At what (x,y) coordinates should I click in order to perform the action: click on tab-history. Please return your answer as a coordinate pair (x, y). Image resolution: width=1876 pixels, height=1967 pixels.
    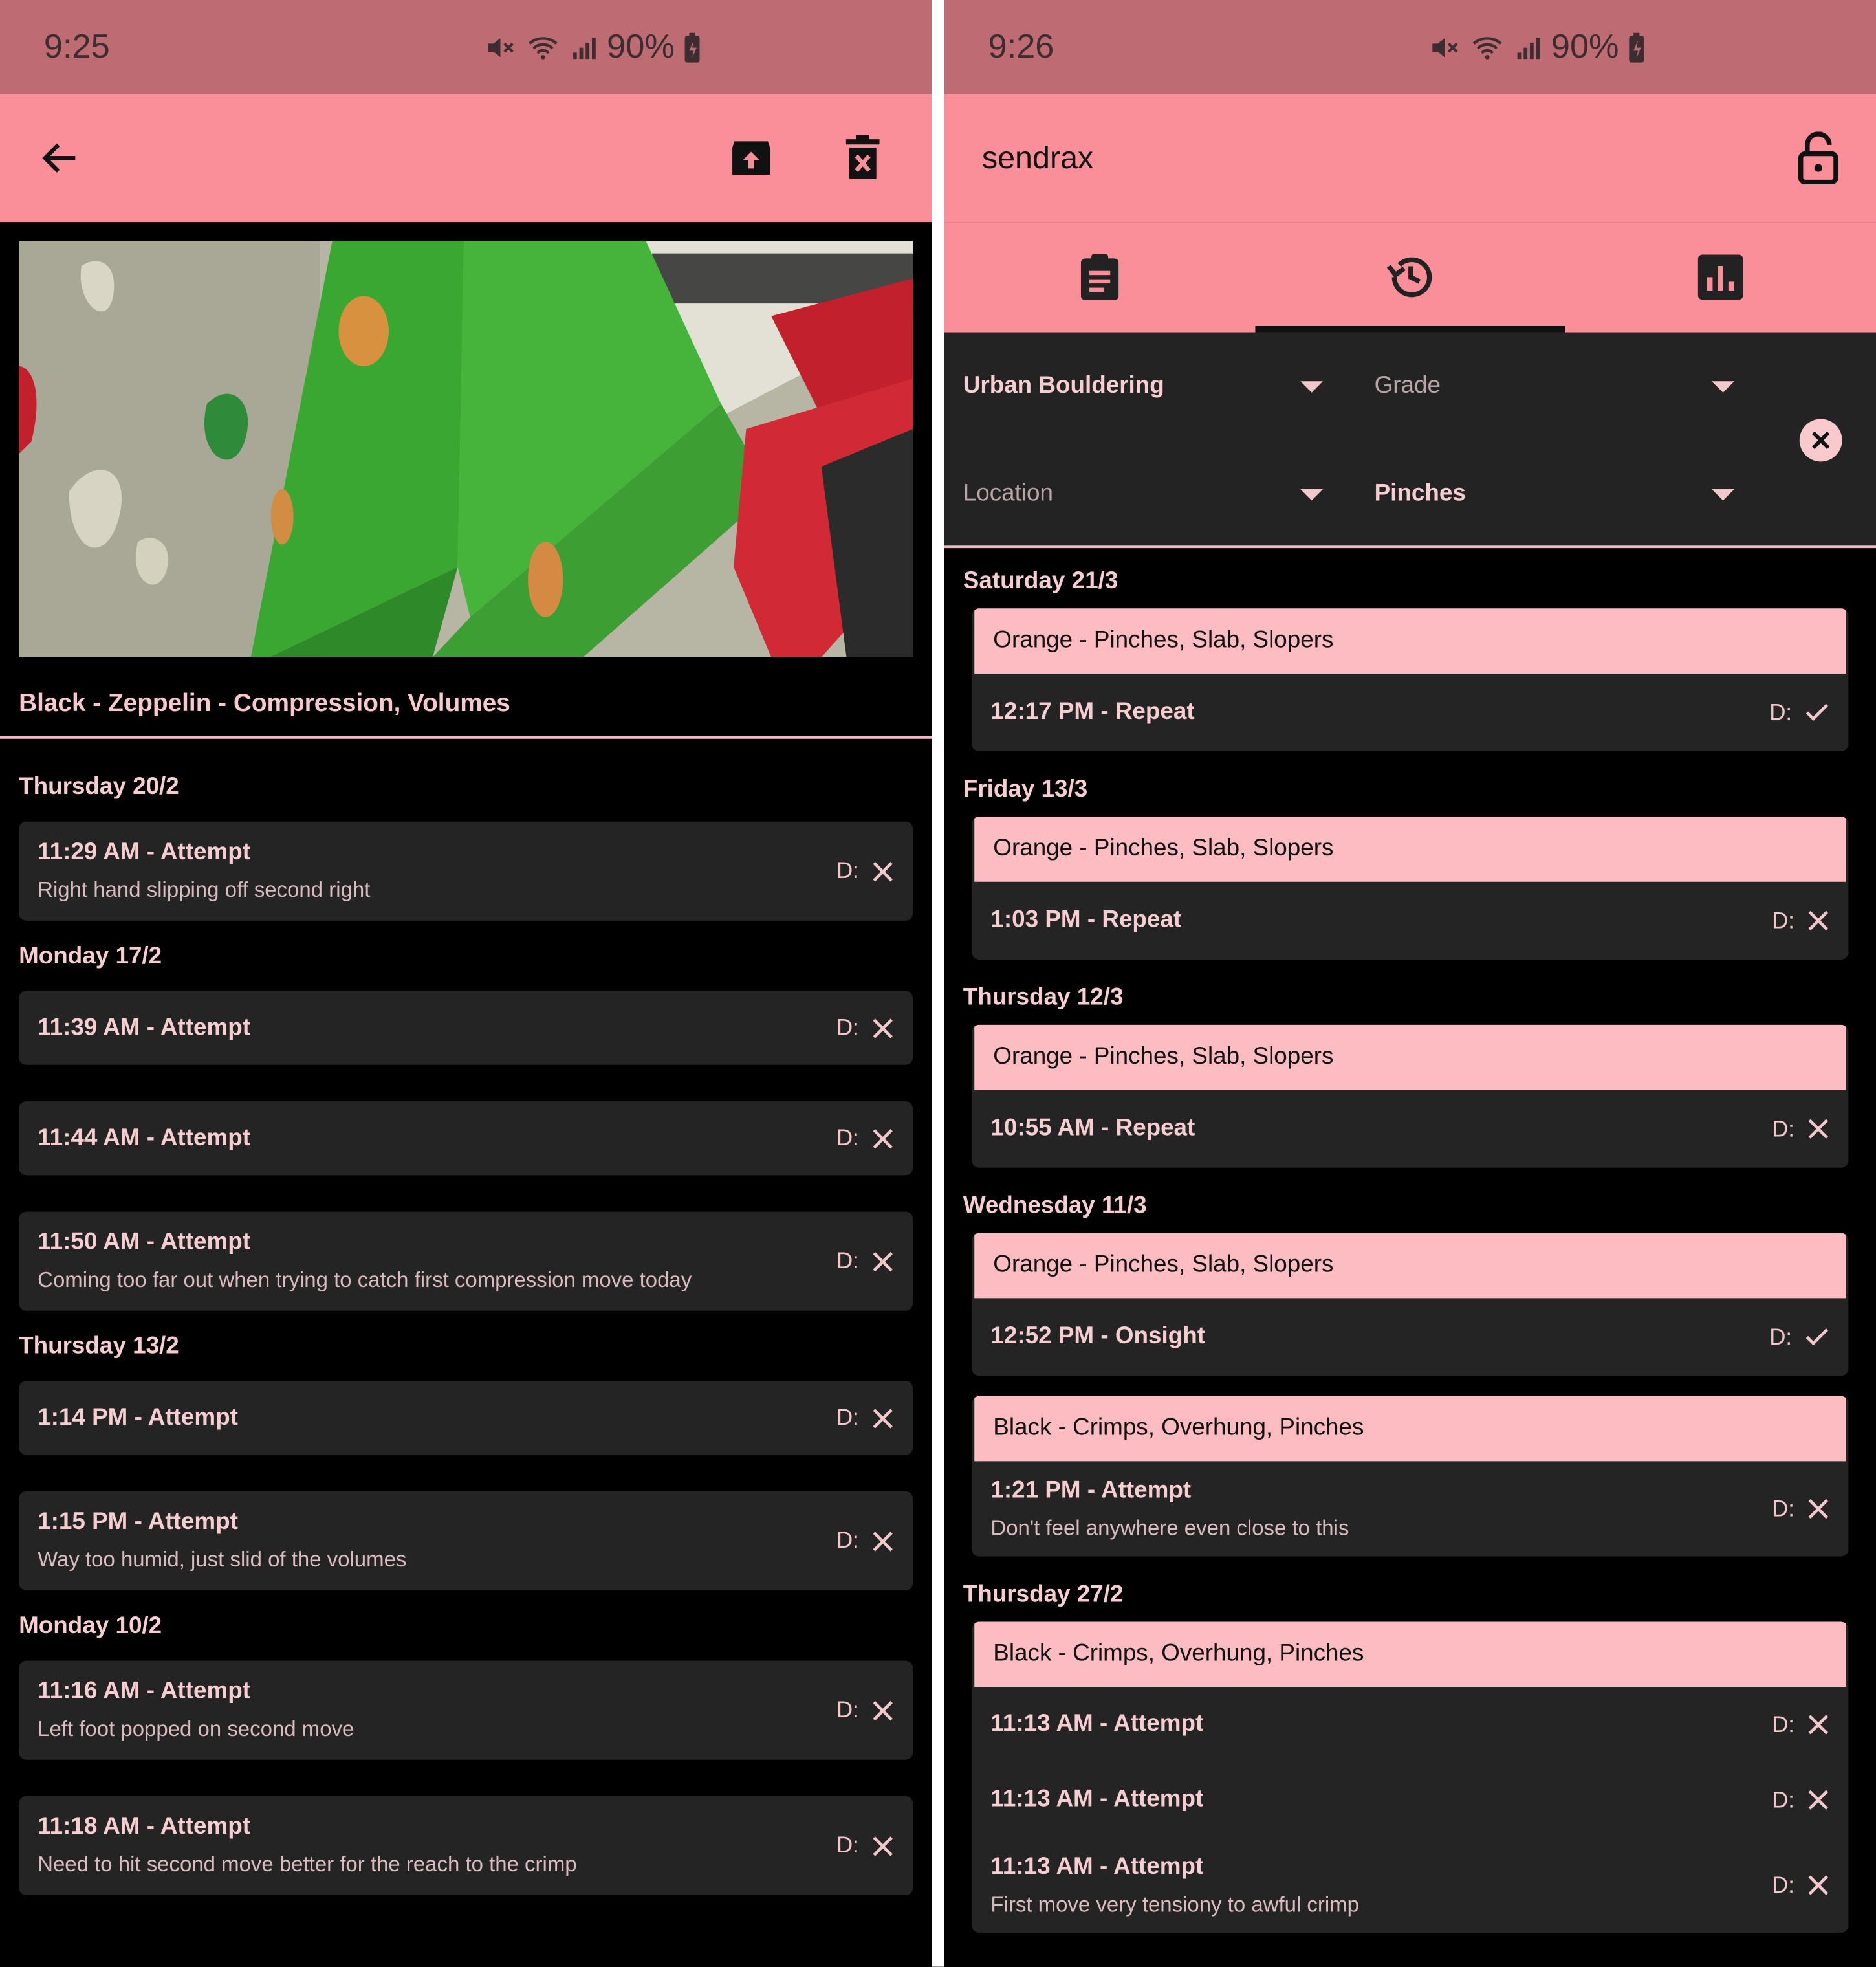
    Looking at the image, I should click on (1409, 277).